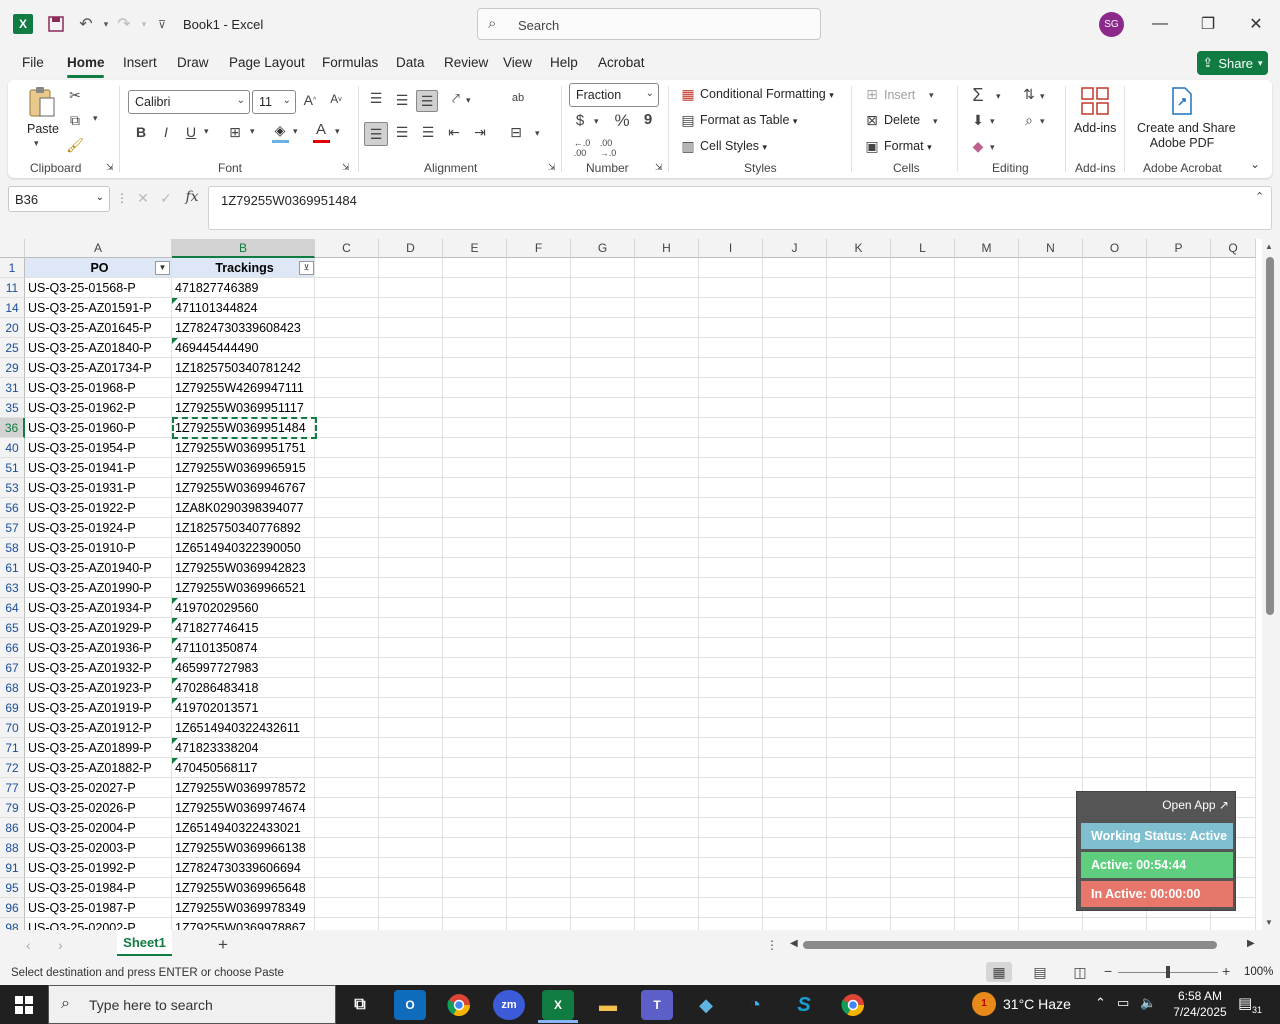  Describe the element at coordinates (475, 248) in the screenshot. I see `column-header-e: E` at that location.